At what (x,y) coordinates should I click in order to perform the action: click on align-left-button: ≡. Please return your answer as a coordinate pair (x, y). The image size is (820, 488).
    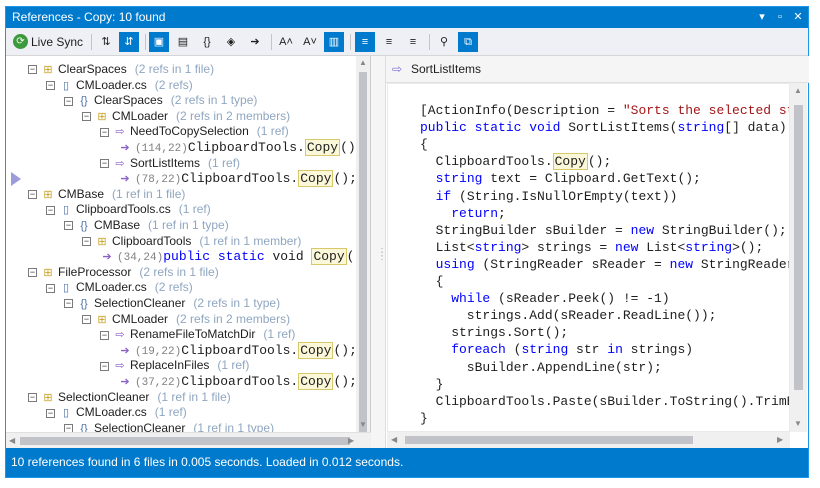
    Looking at the image, I should click on (365, 42).